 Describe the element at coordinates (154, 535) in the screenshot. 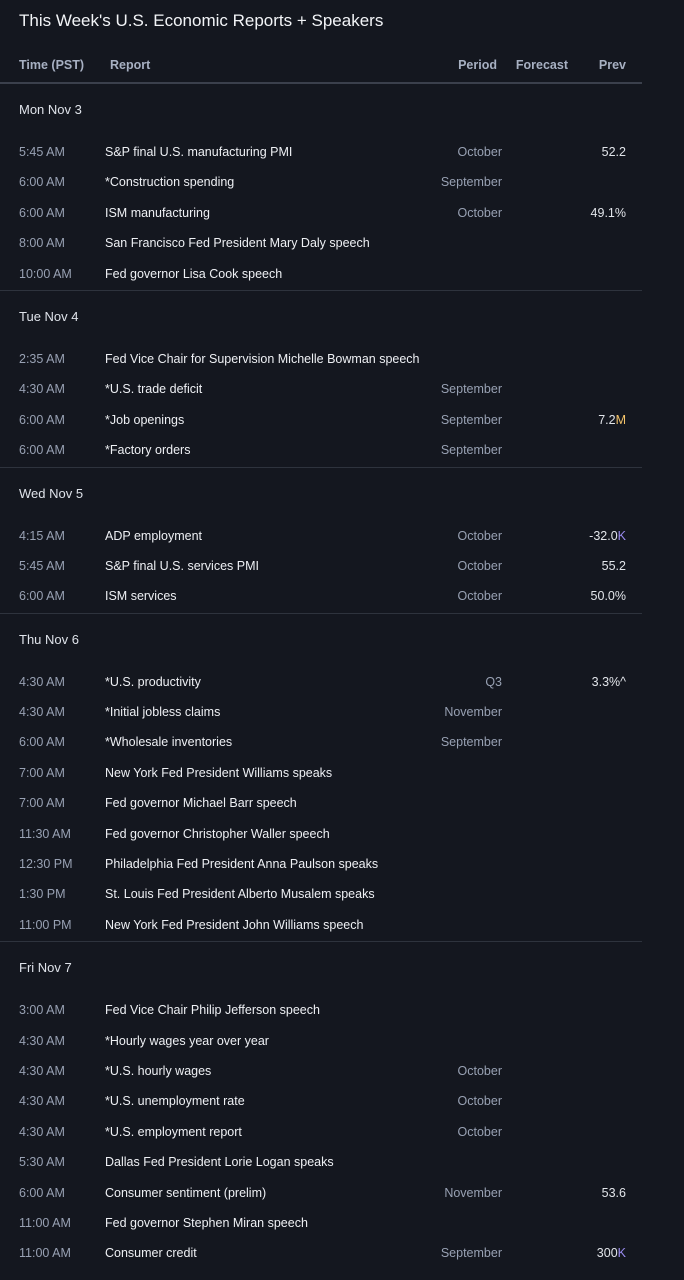

I see `report-cell: ADP employment` at that location.